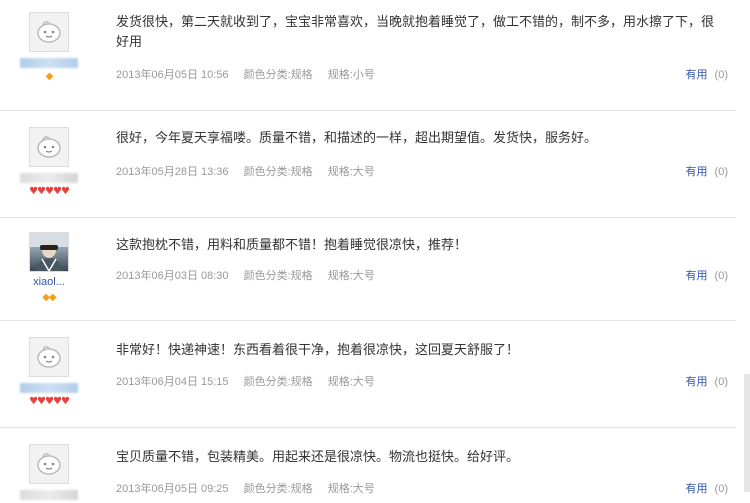  What do you see at coordinates (318, 457) in the screenshot?
I see `review-comment: 宝贝质量不错，包装精美。用起来还是很凉快。物流也挺快。给好评。` at bounding box center [318, 457].